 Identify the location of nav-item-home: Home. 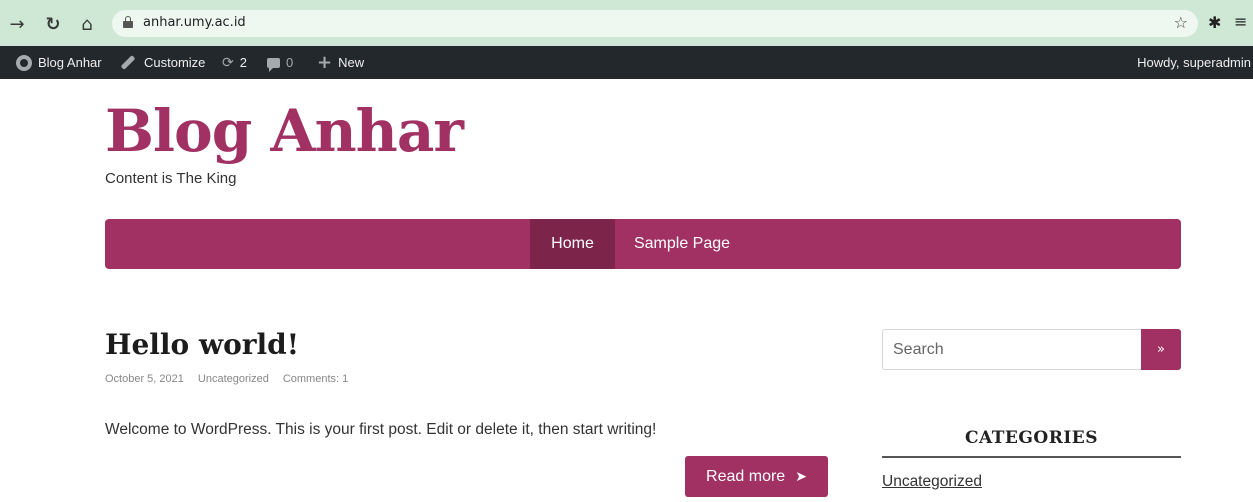
(572, 244).